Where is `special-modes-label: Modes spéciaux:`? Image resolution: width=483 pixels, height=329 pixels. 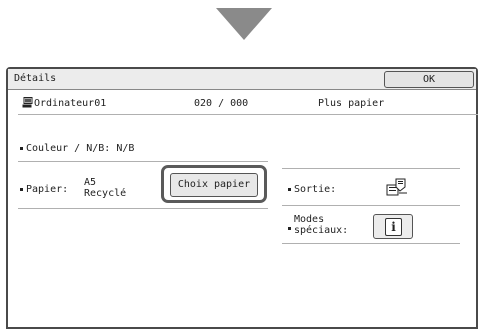 special-modes-label: Modes spéciaux: is located at coordinates (321, 225).